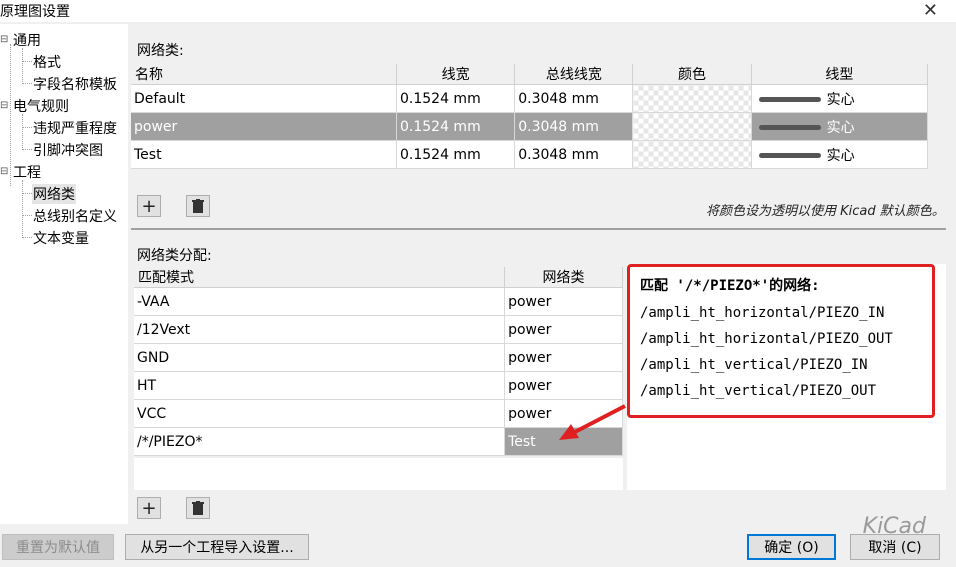  I want to click on netclasses-header-row: 名称 线宽 总线线宽 颜色 线型, so click(530, 74).